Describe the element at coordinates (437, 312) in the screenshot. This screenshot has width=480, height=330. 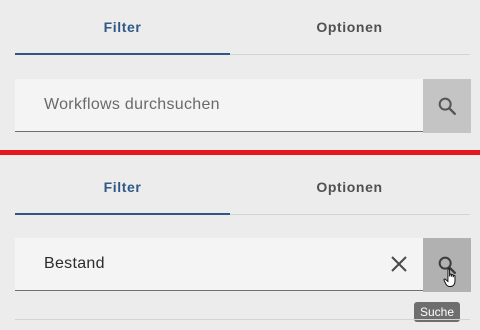
I see `tooltip-label: Suche` at that location.